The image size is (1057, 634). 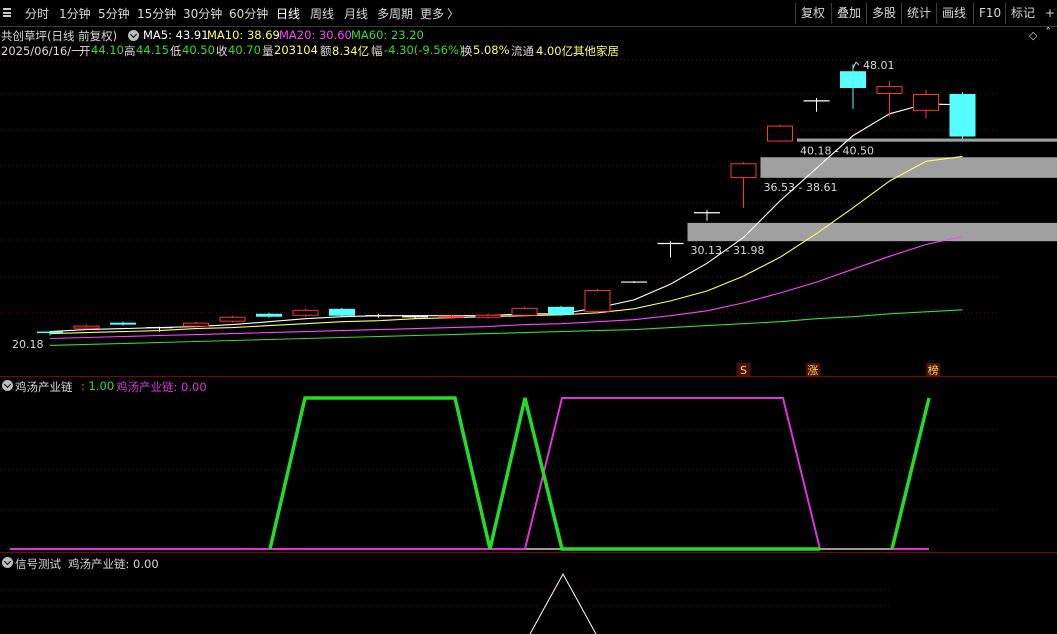 What do you see at coordinates (743, 370) in the screenshot?
I see `marker-s: S` at bounding box center [743, 370].